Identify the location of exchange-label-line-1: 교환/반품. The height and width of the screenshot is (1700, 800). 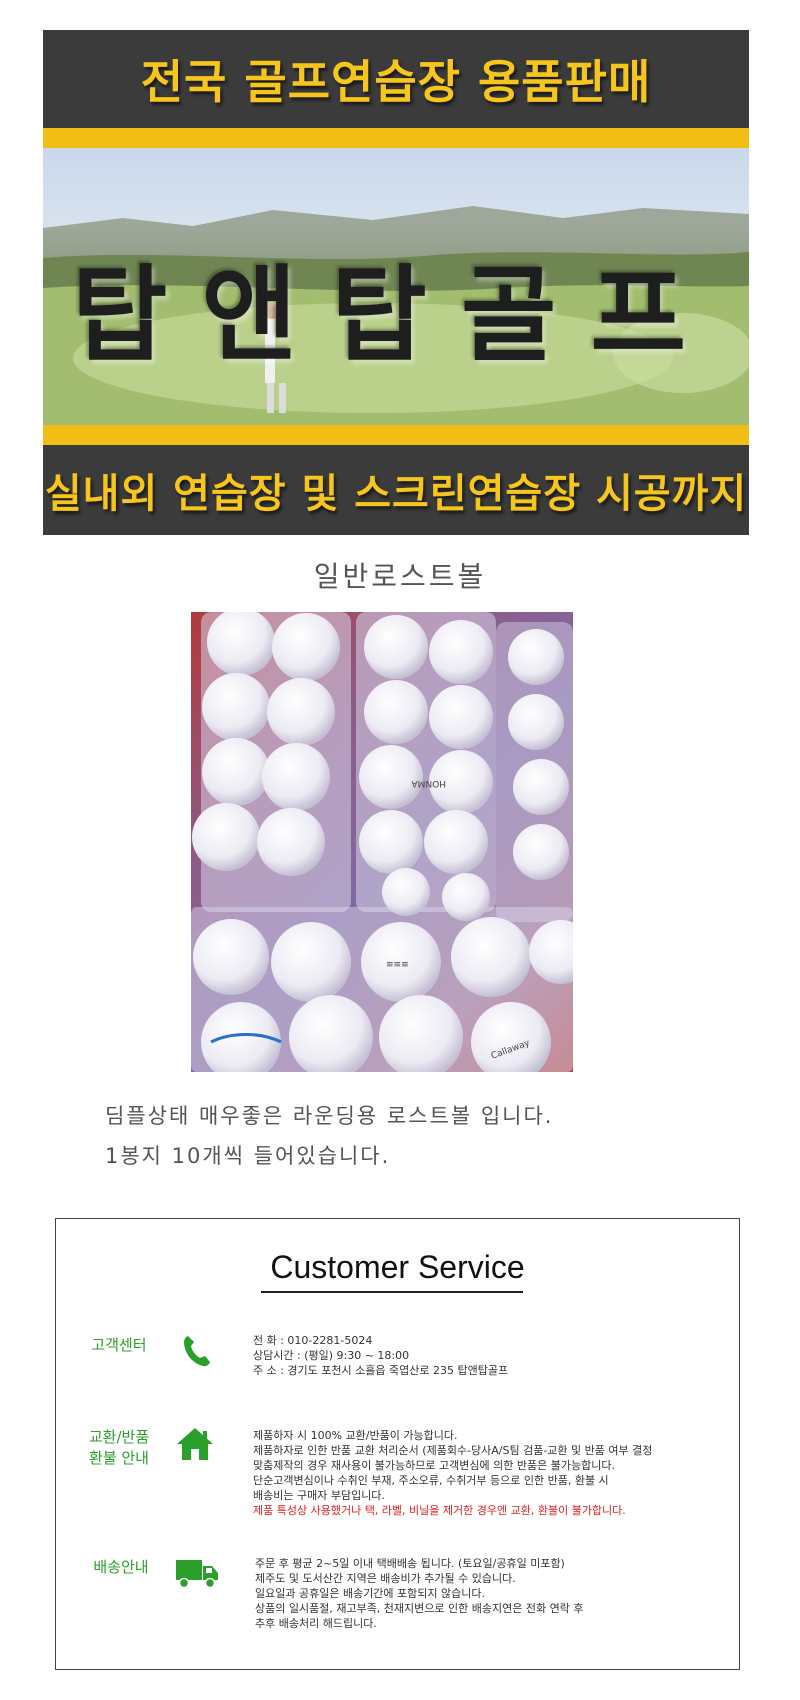
(119, 1437).